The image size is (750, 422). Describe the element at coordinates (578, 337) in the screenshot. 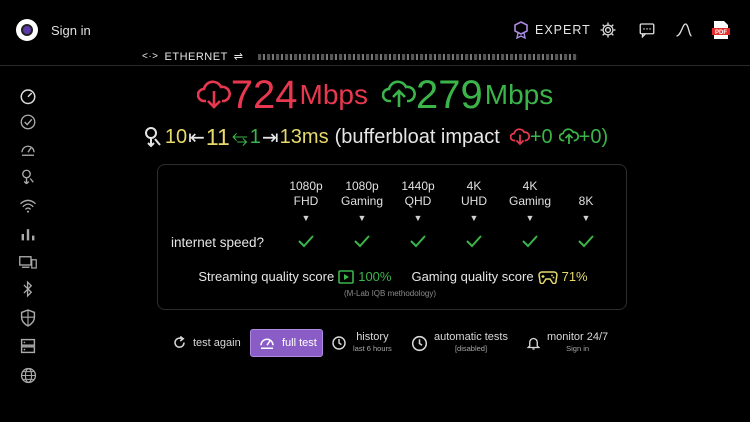

I see `monitor-label: monitor 24/7` at that location.